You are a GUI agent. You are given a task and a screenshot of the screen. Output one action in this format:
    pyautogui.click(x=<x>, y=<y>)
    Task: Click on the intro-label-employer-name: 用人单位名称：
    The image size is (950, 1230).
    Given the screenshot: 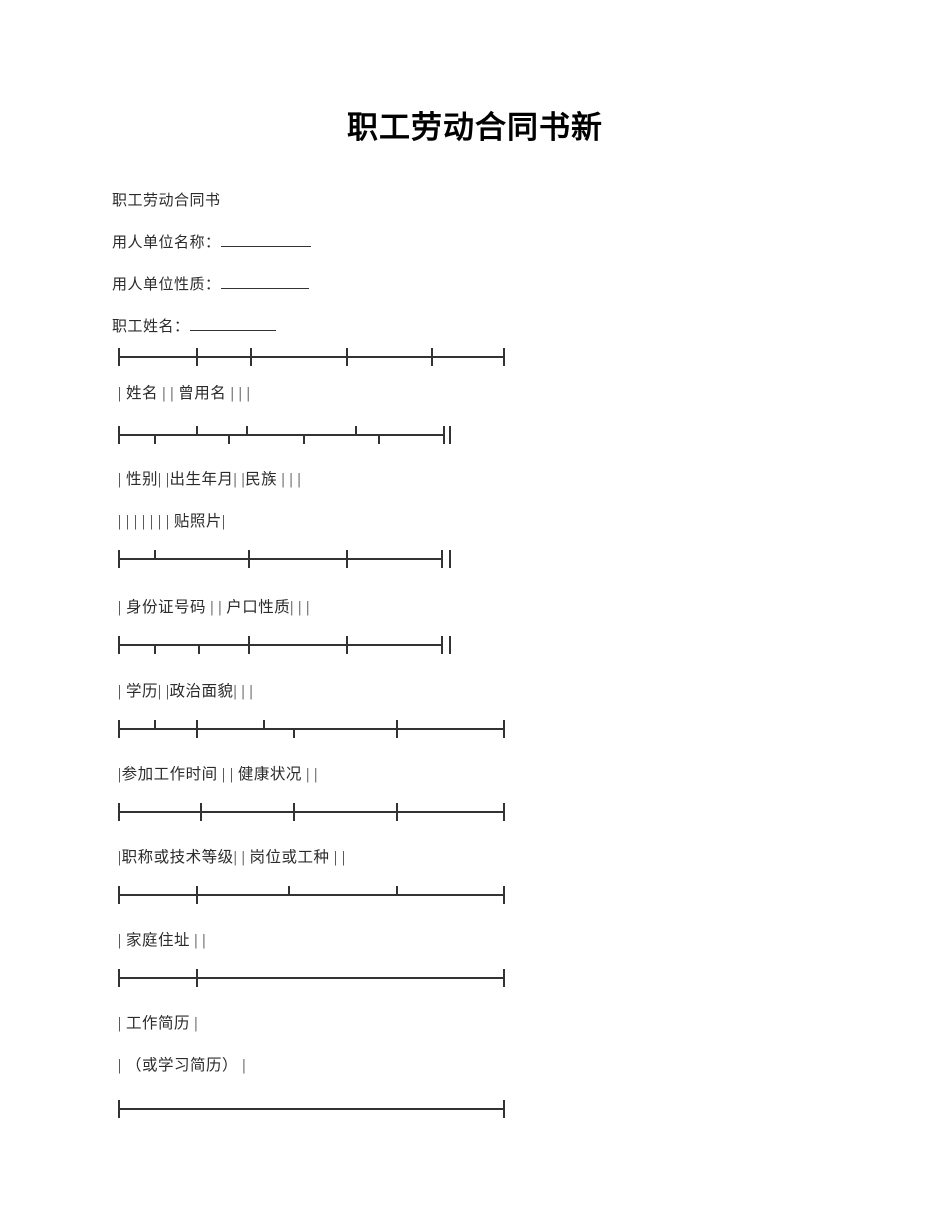 What is the action you would take?
    pyautogui.click(x=166, y=243)
    